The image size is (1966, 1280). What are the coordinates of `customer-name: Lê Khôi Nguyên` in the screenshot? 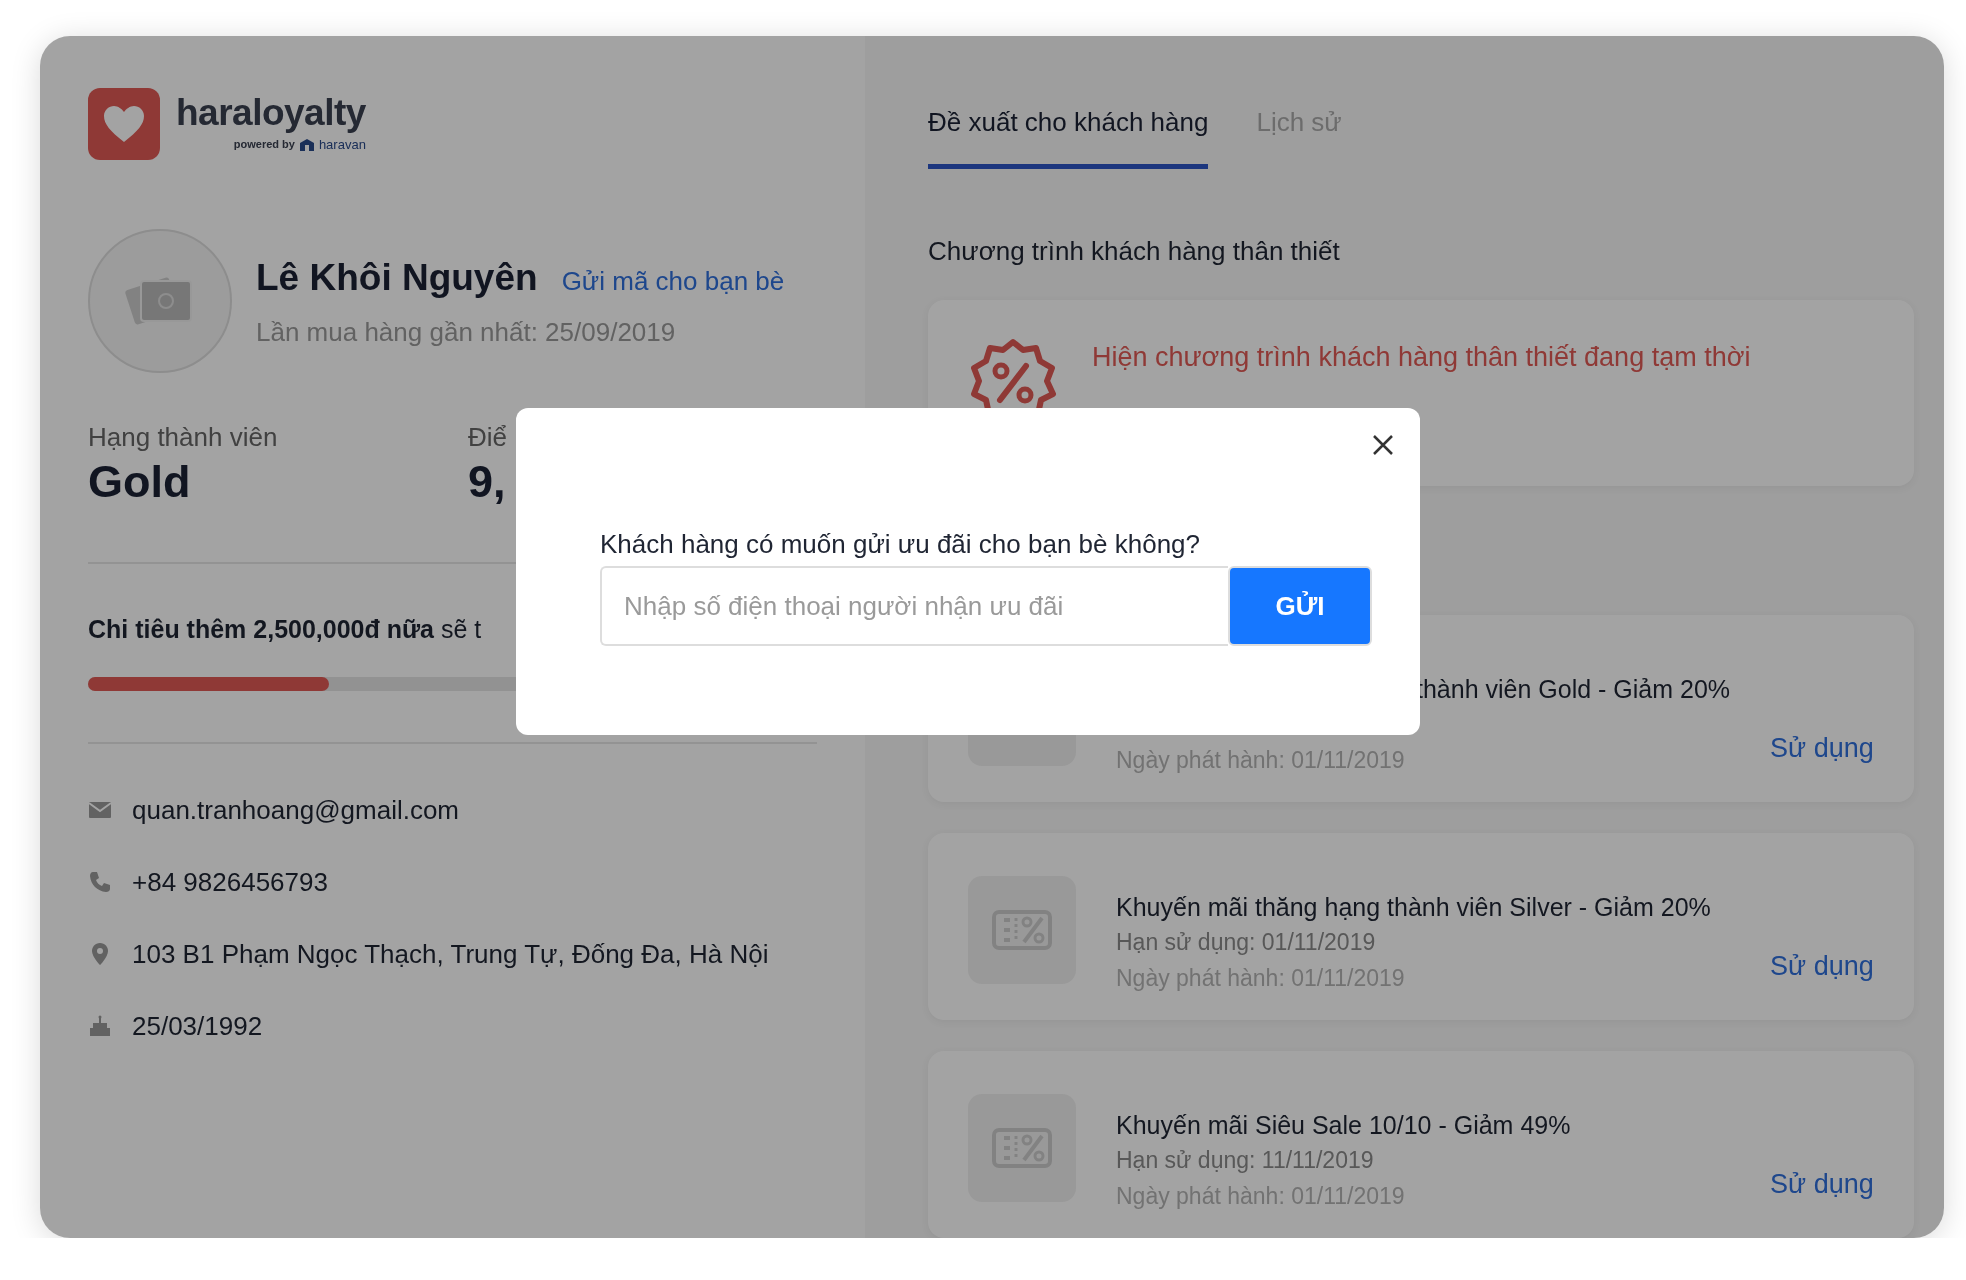 It's located at (397, 277).